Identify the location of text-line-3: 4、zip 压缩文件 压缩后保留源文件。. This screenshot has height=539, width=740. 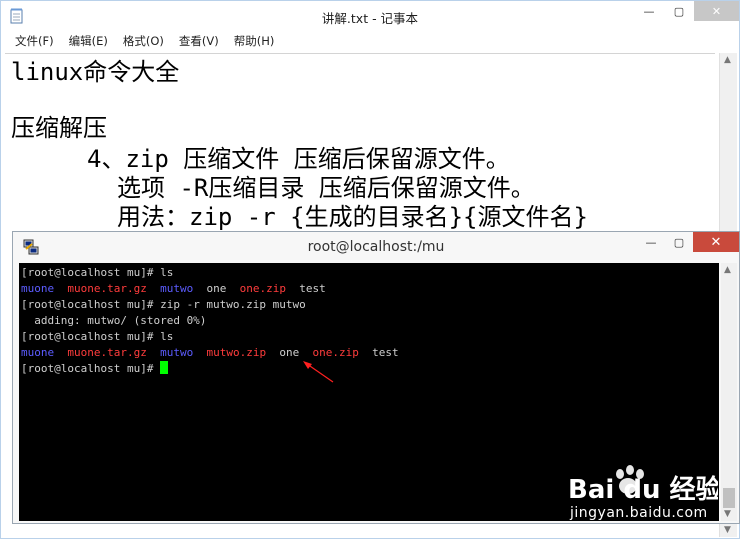
(298, 159).